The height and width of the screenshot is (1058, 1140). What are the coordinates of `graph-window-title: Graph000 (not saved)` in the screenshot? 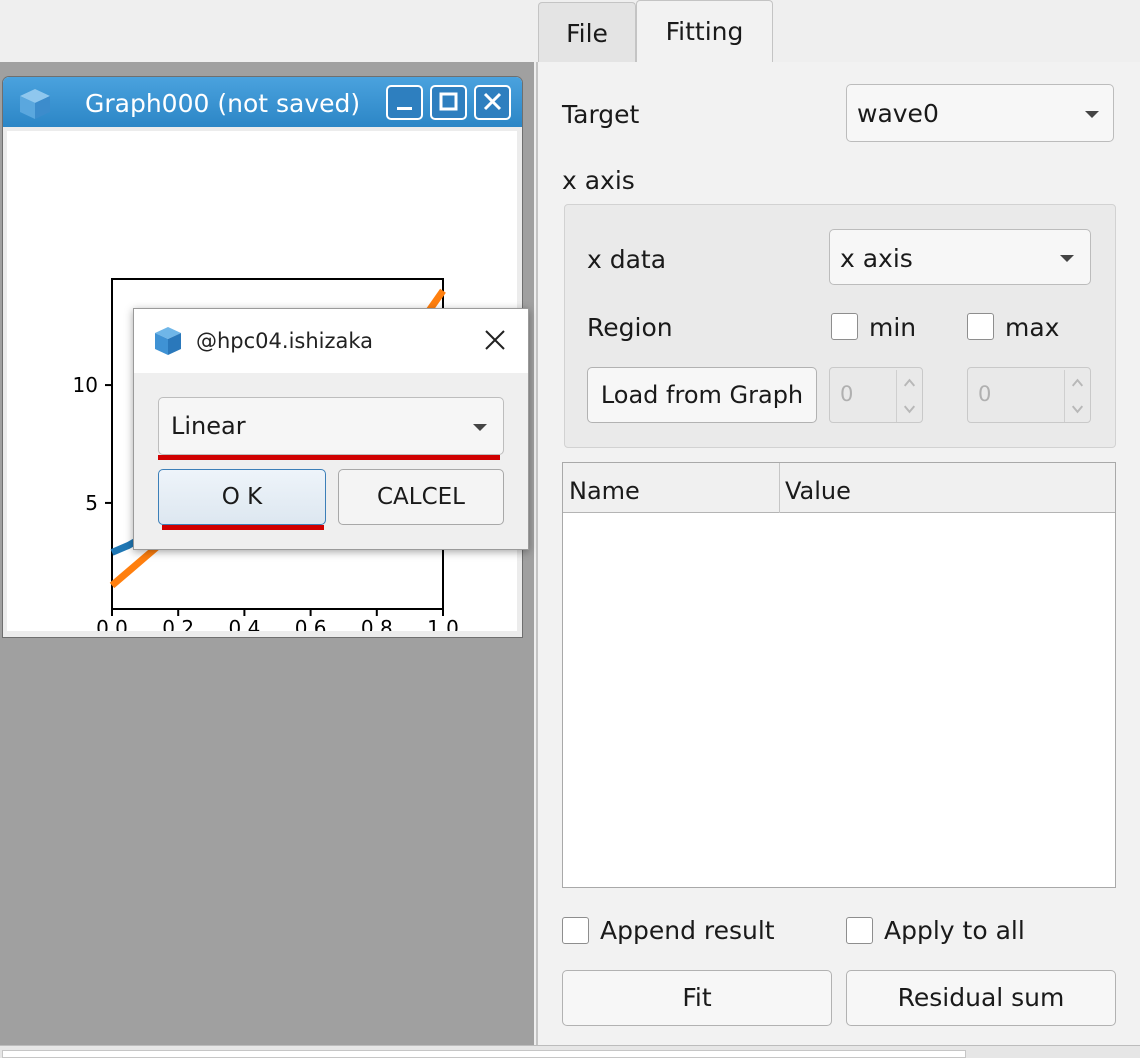 It's located at (223, 103).